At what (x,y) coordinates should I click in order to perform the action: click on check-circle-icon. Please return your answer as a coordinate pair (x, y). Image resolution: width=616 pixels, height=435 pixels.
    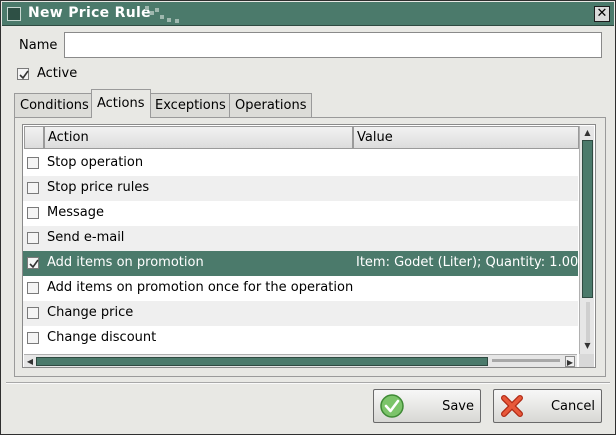
    Looking at the image, I should click on (392, 406).